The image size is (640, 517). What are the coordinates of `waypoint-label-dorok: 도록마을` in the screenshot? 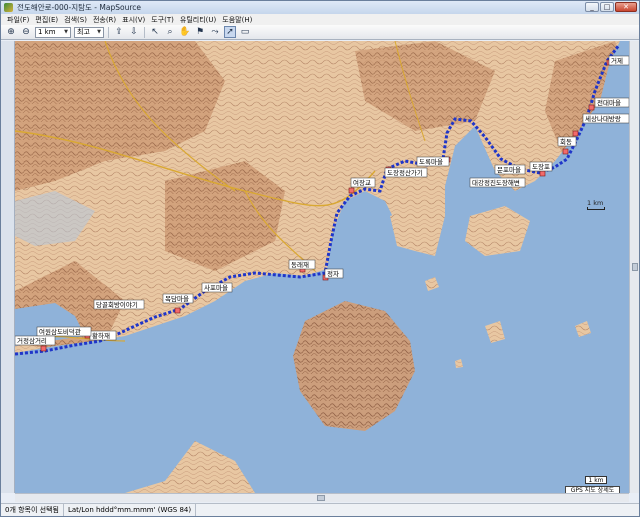 It's located at (433, 161).